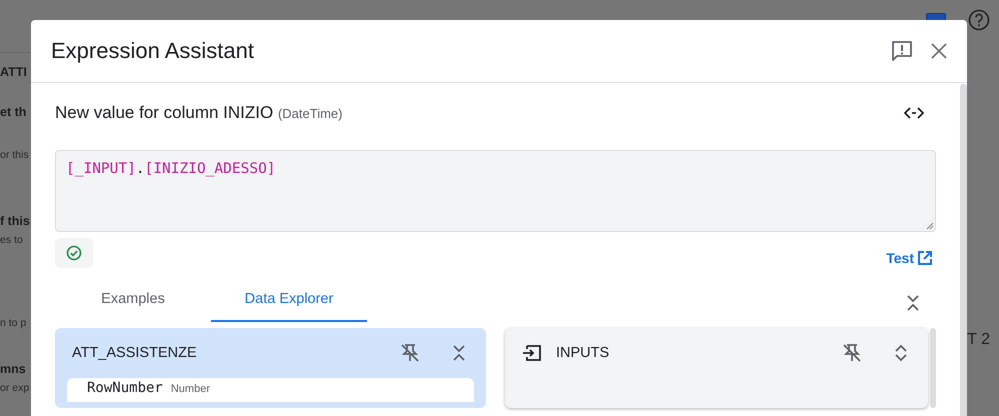 The height and width of the screenshot is (416, 999). Describe the element at coordinates (901, 353) in the screenshot. I see `expand-icon` at that location.